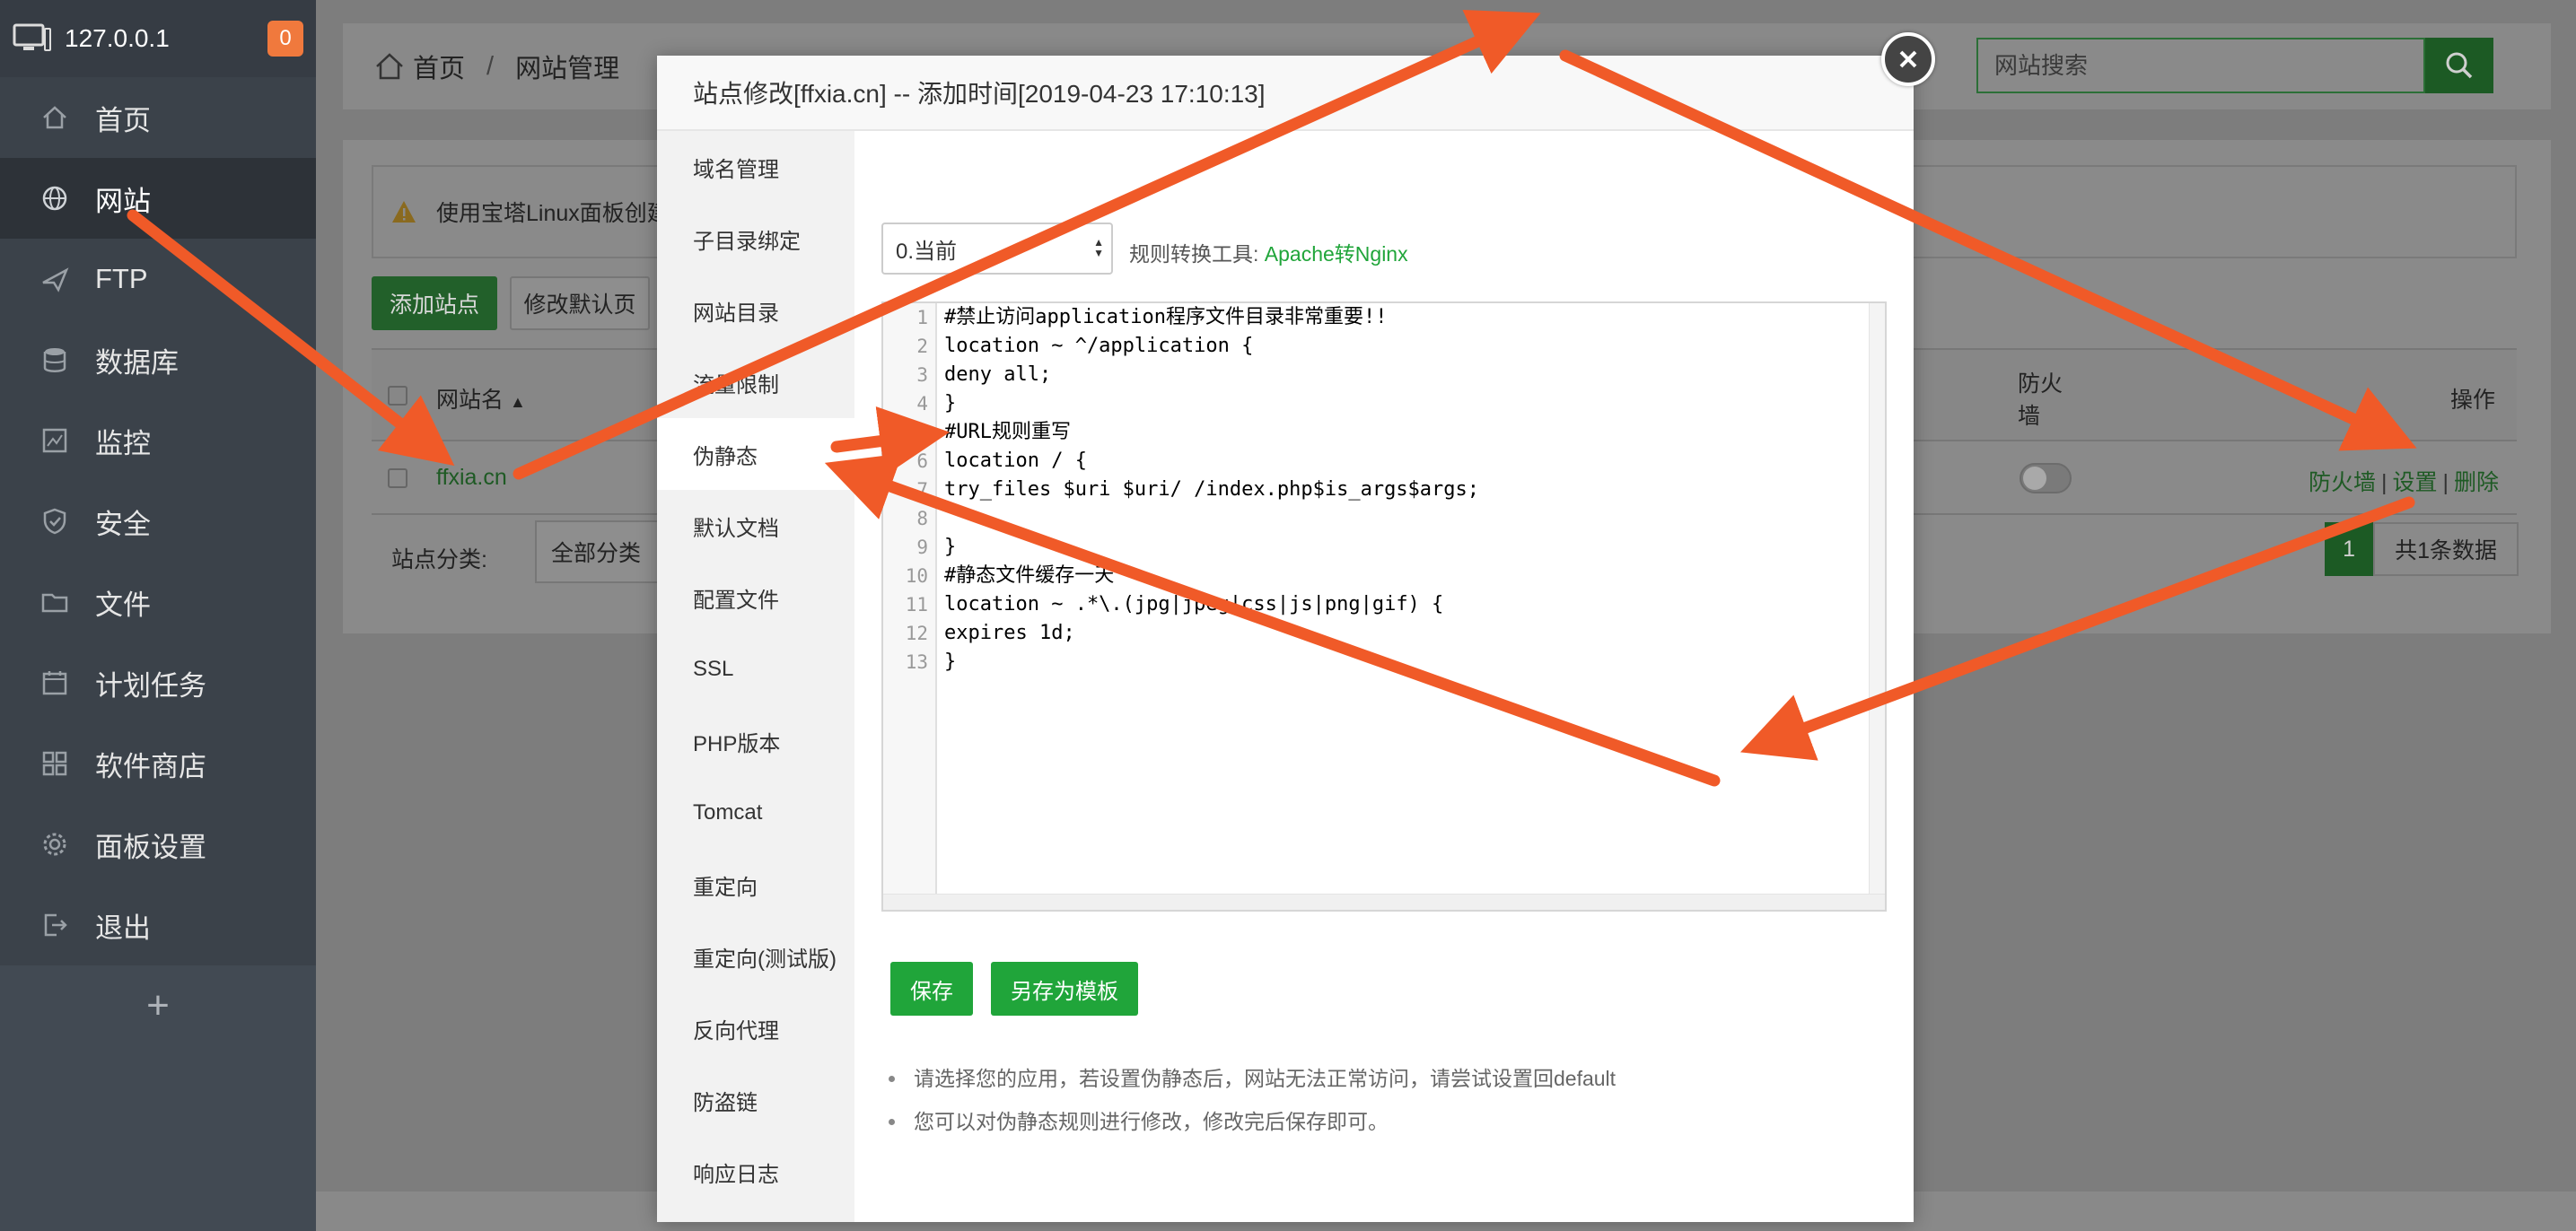 This screenshot has width=2576, height=1231. Describe the element at coordinates (32, 37) in the screenshot. I see `monitor-icon` at that location.